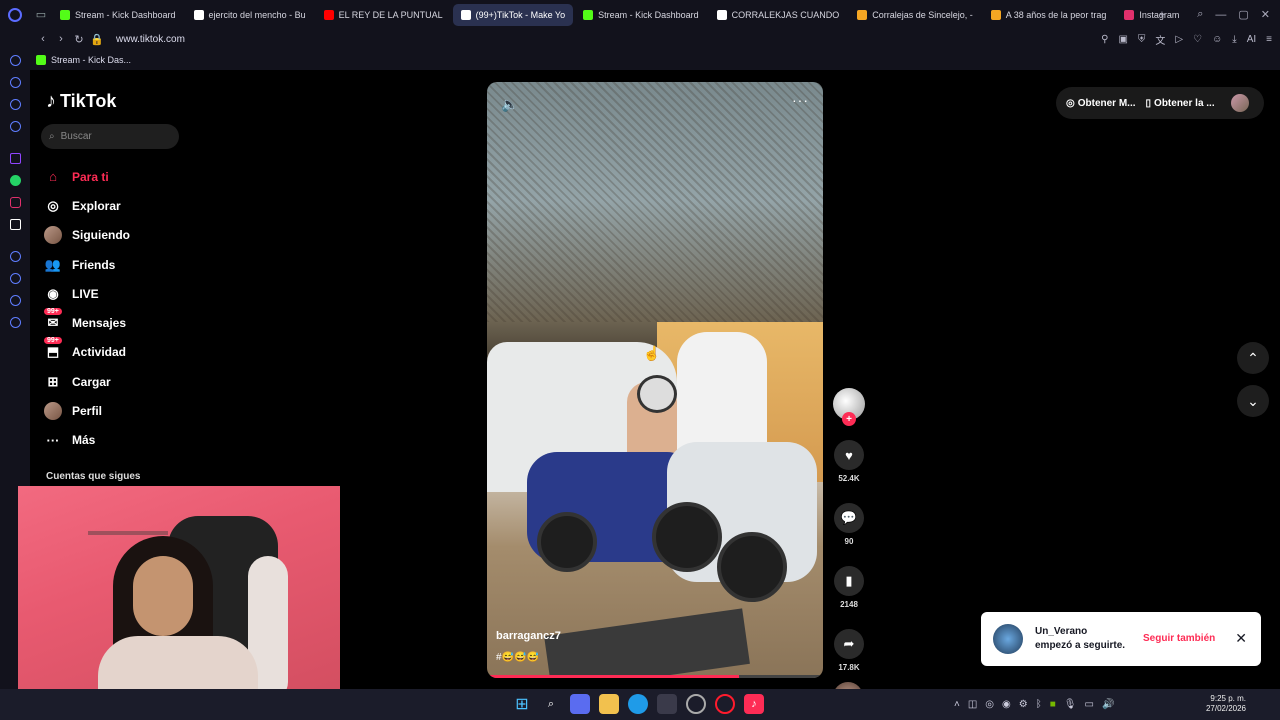 The image size is (1280, 720). What do you see at coordinates (1239, 103) in the screenshot?
I see `user-avatar` at bounding box center [1239, 103].